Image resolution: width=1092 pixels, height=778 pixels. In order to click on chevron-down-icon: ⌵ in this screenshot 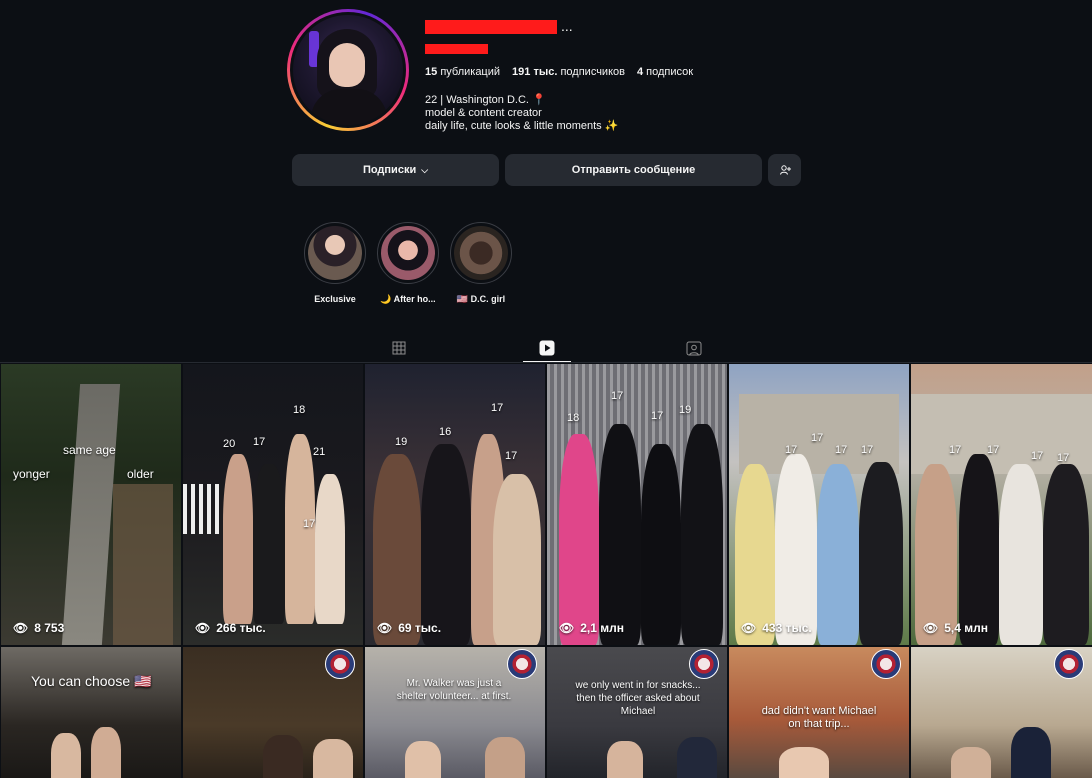, I will do `click(425, 169)`.